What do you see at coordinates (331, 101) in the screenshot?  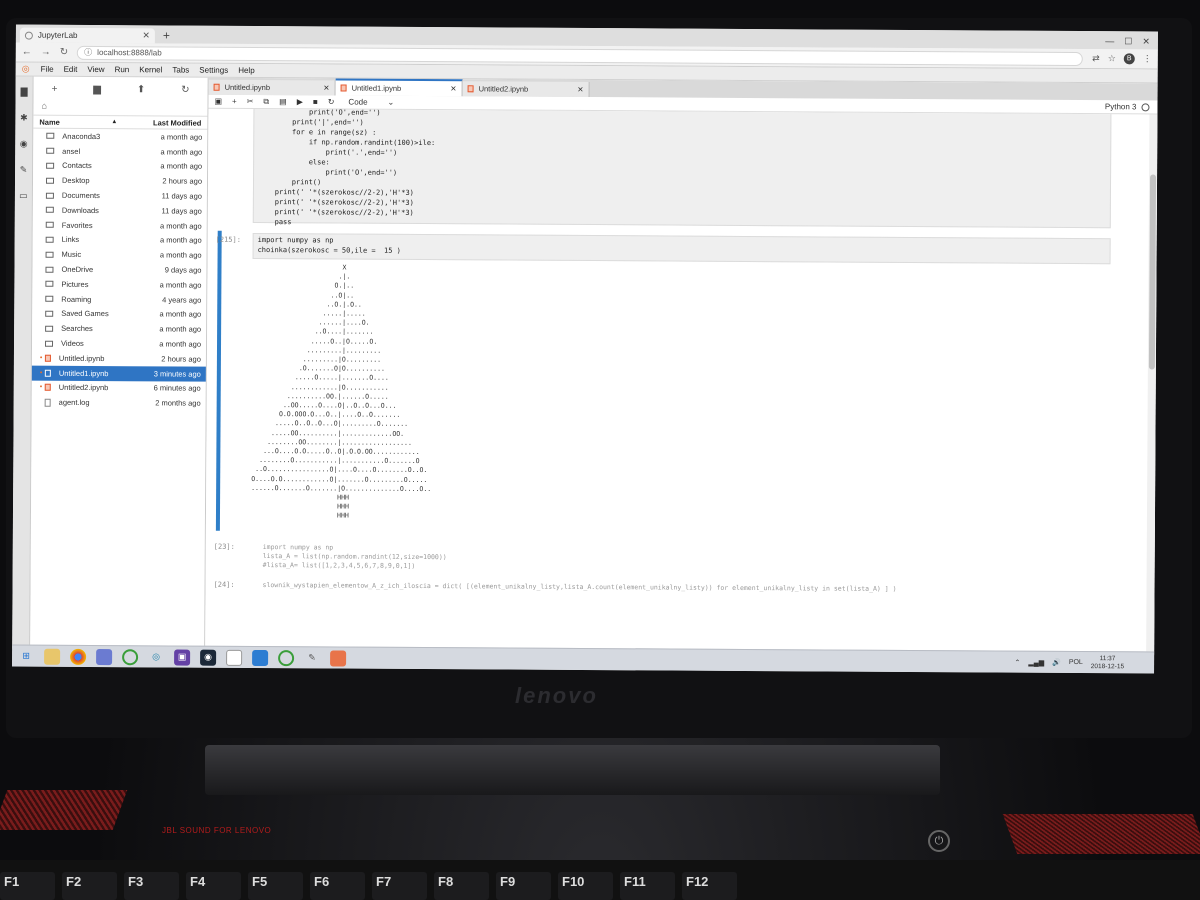 I see `restart-icon: ↻` at bounding box center [331, 101].